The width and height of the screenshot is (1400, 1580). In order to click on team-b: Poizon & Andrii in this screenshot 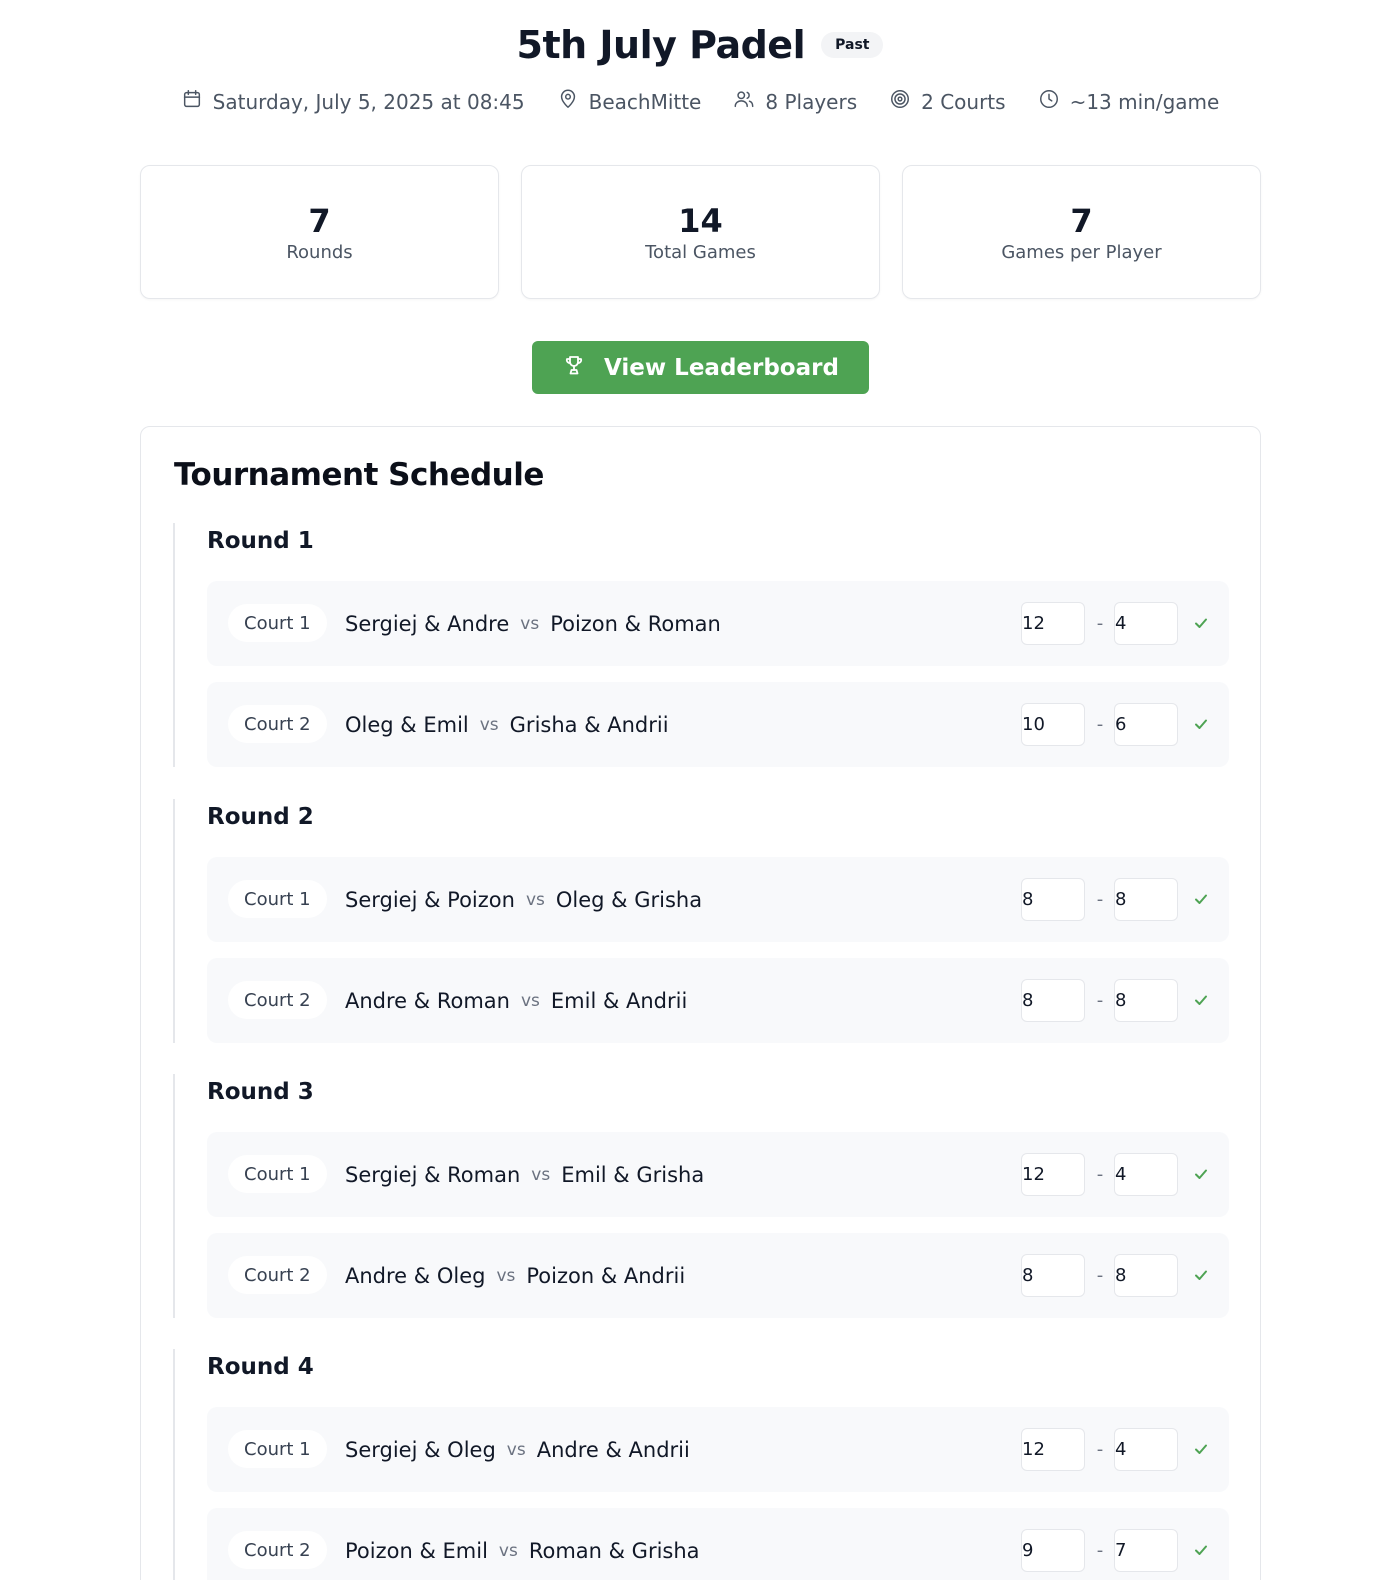, I will do `click(606, 1275)`.